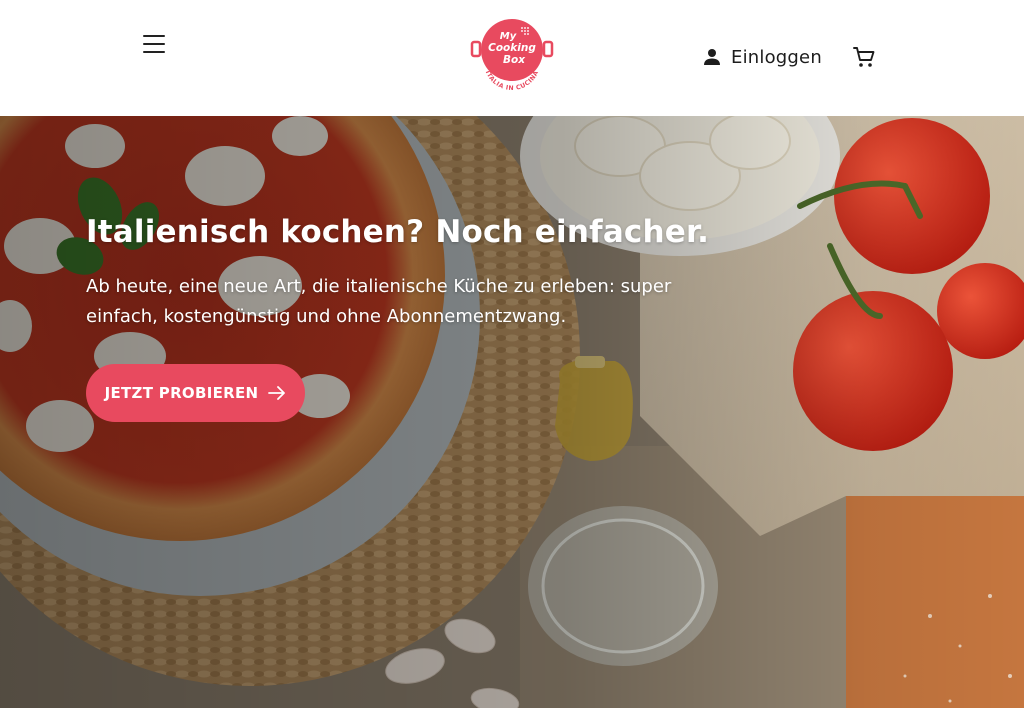 The height and width of the screenshot is (708, 1024). What do you see at coordinates (181, 393) in the screenshot?
I see `try-now-label: JETZT PROBIEREN` at bounding box center [181, 393].